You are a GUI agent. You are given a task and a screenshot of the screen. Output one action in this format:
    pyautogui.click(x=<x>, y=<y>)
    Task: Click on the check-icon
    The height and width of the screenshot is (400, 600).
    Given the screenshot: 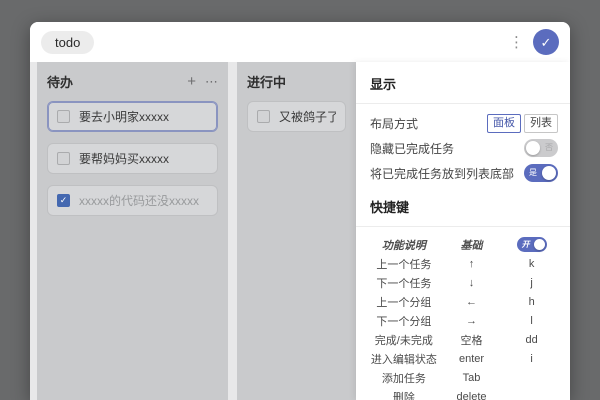 What is the action you would take?
    pyautogui.click(x=546, y=42)
    